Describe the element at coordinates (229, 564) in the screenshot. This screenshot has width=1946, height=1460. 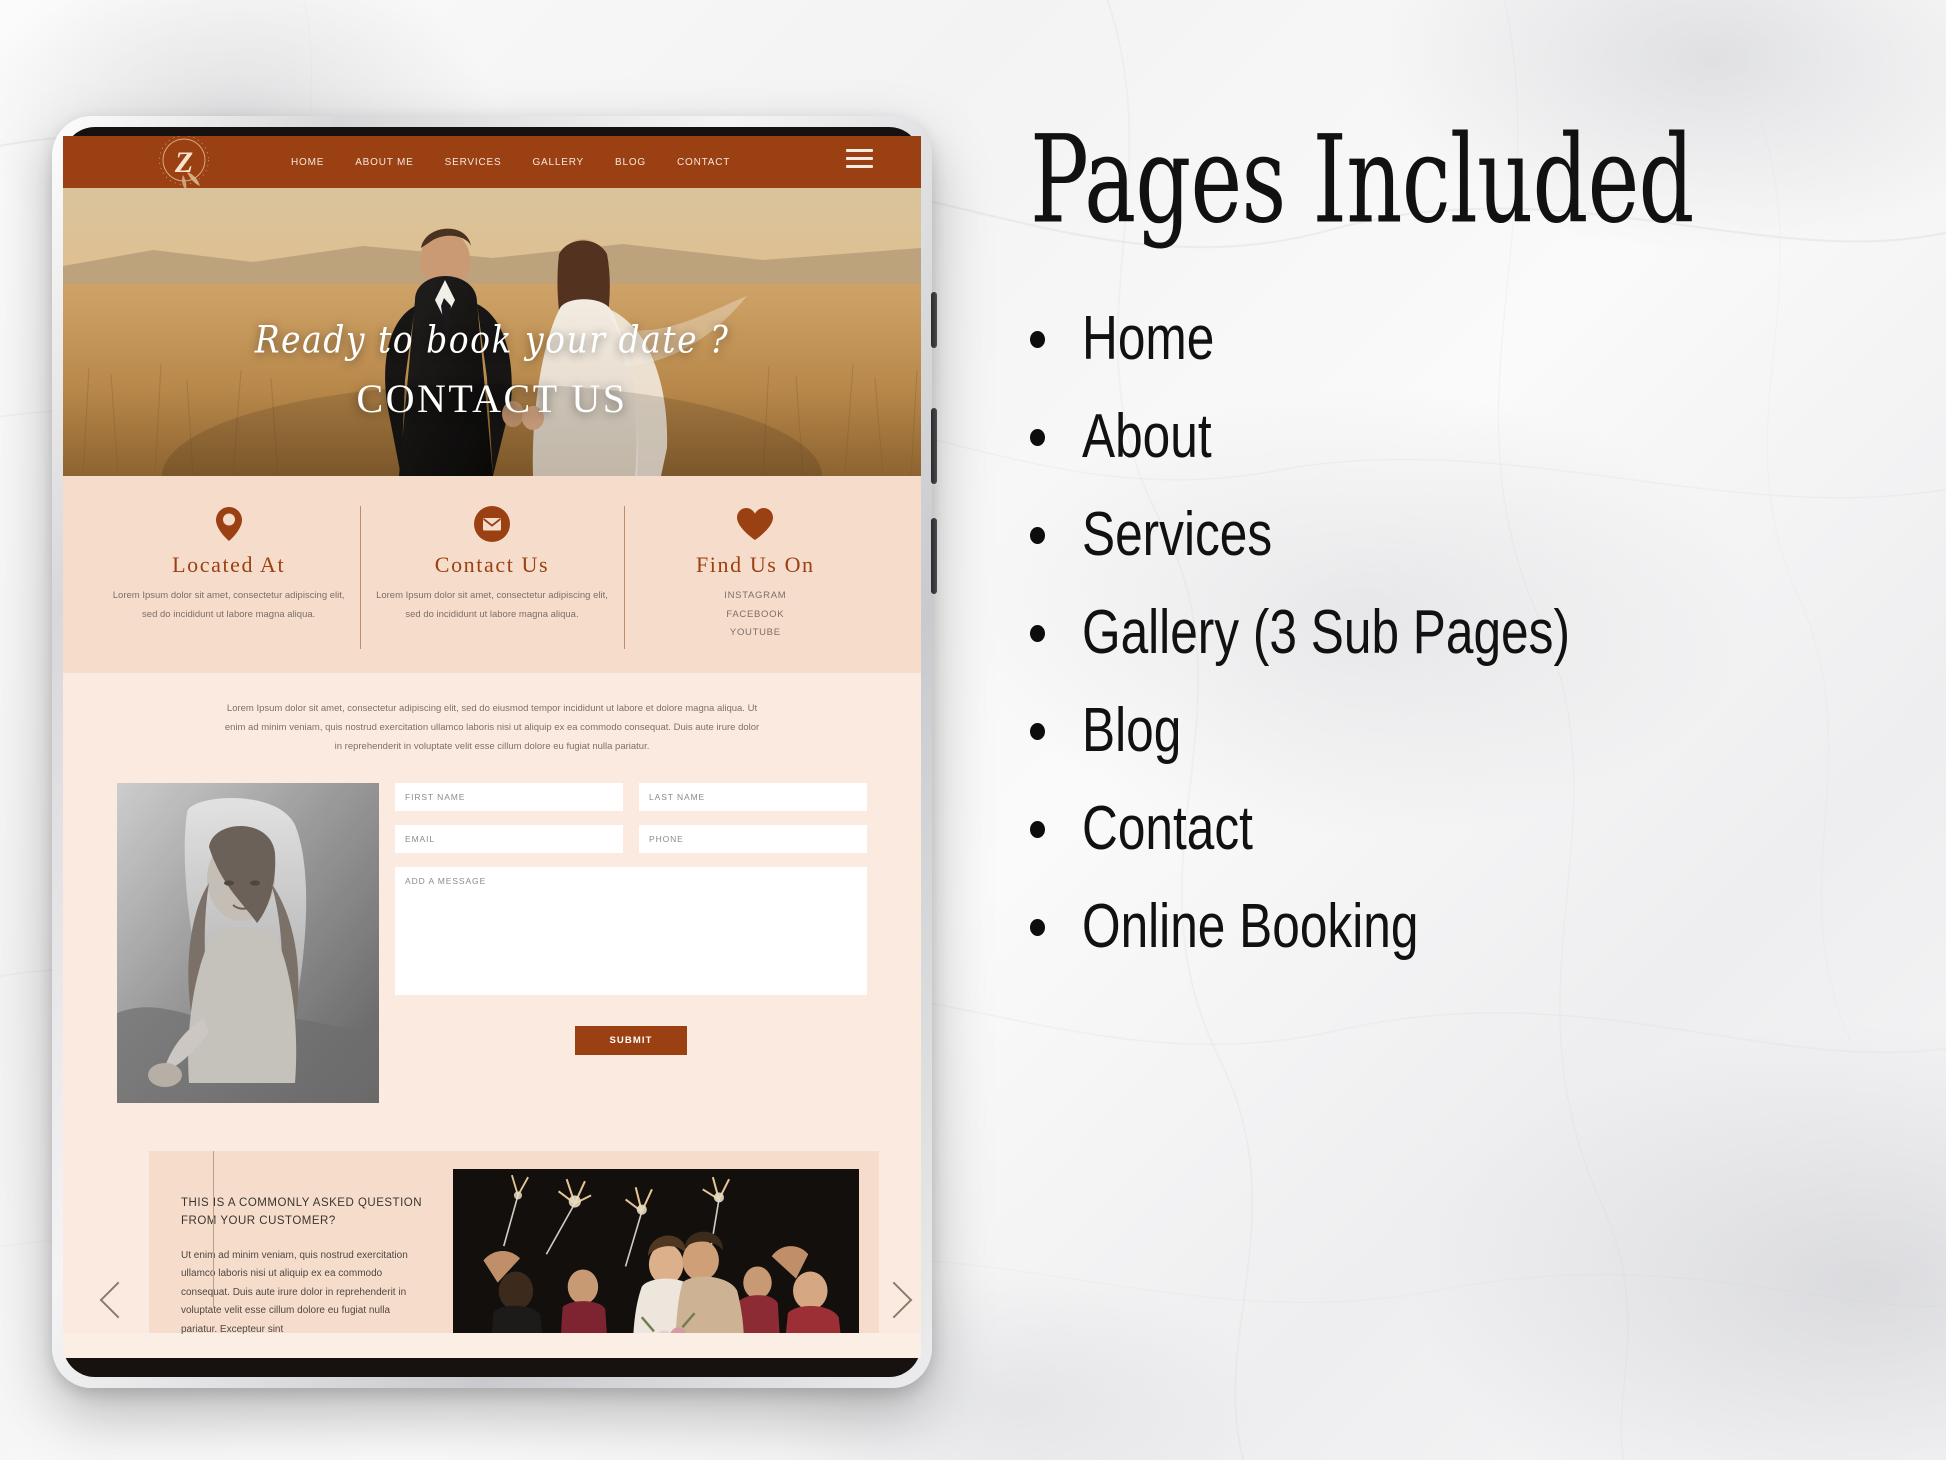
I see `info-title: Located At` at that location.